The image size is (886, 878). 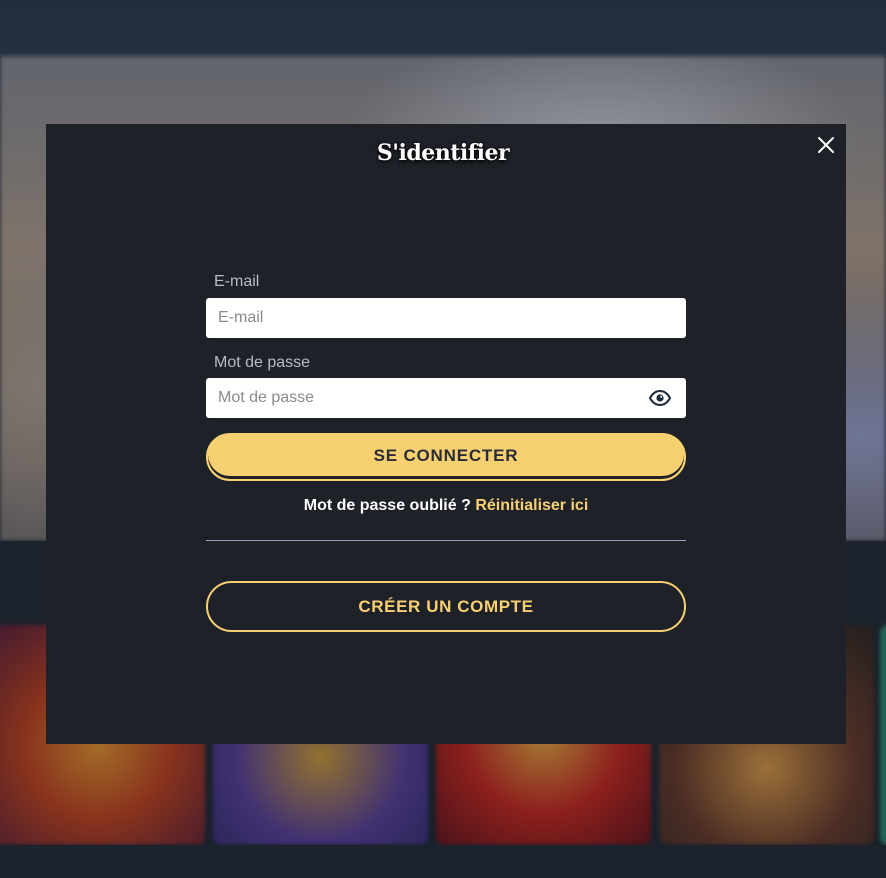 I want to click on show-password-toggle, so click(x=660, y=398).